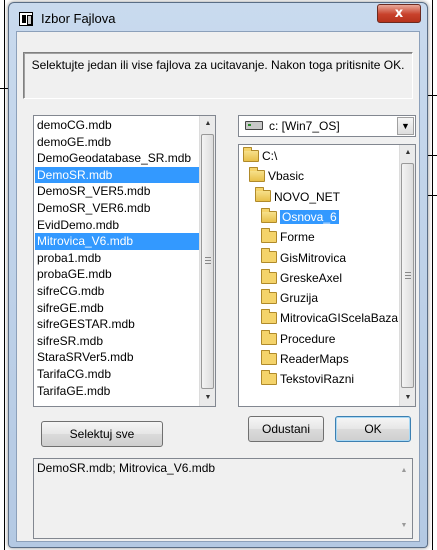  Describe the element at coordinates (308, 338) in the screenshot. I see `directory-label: Procedure` at that location.